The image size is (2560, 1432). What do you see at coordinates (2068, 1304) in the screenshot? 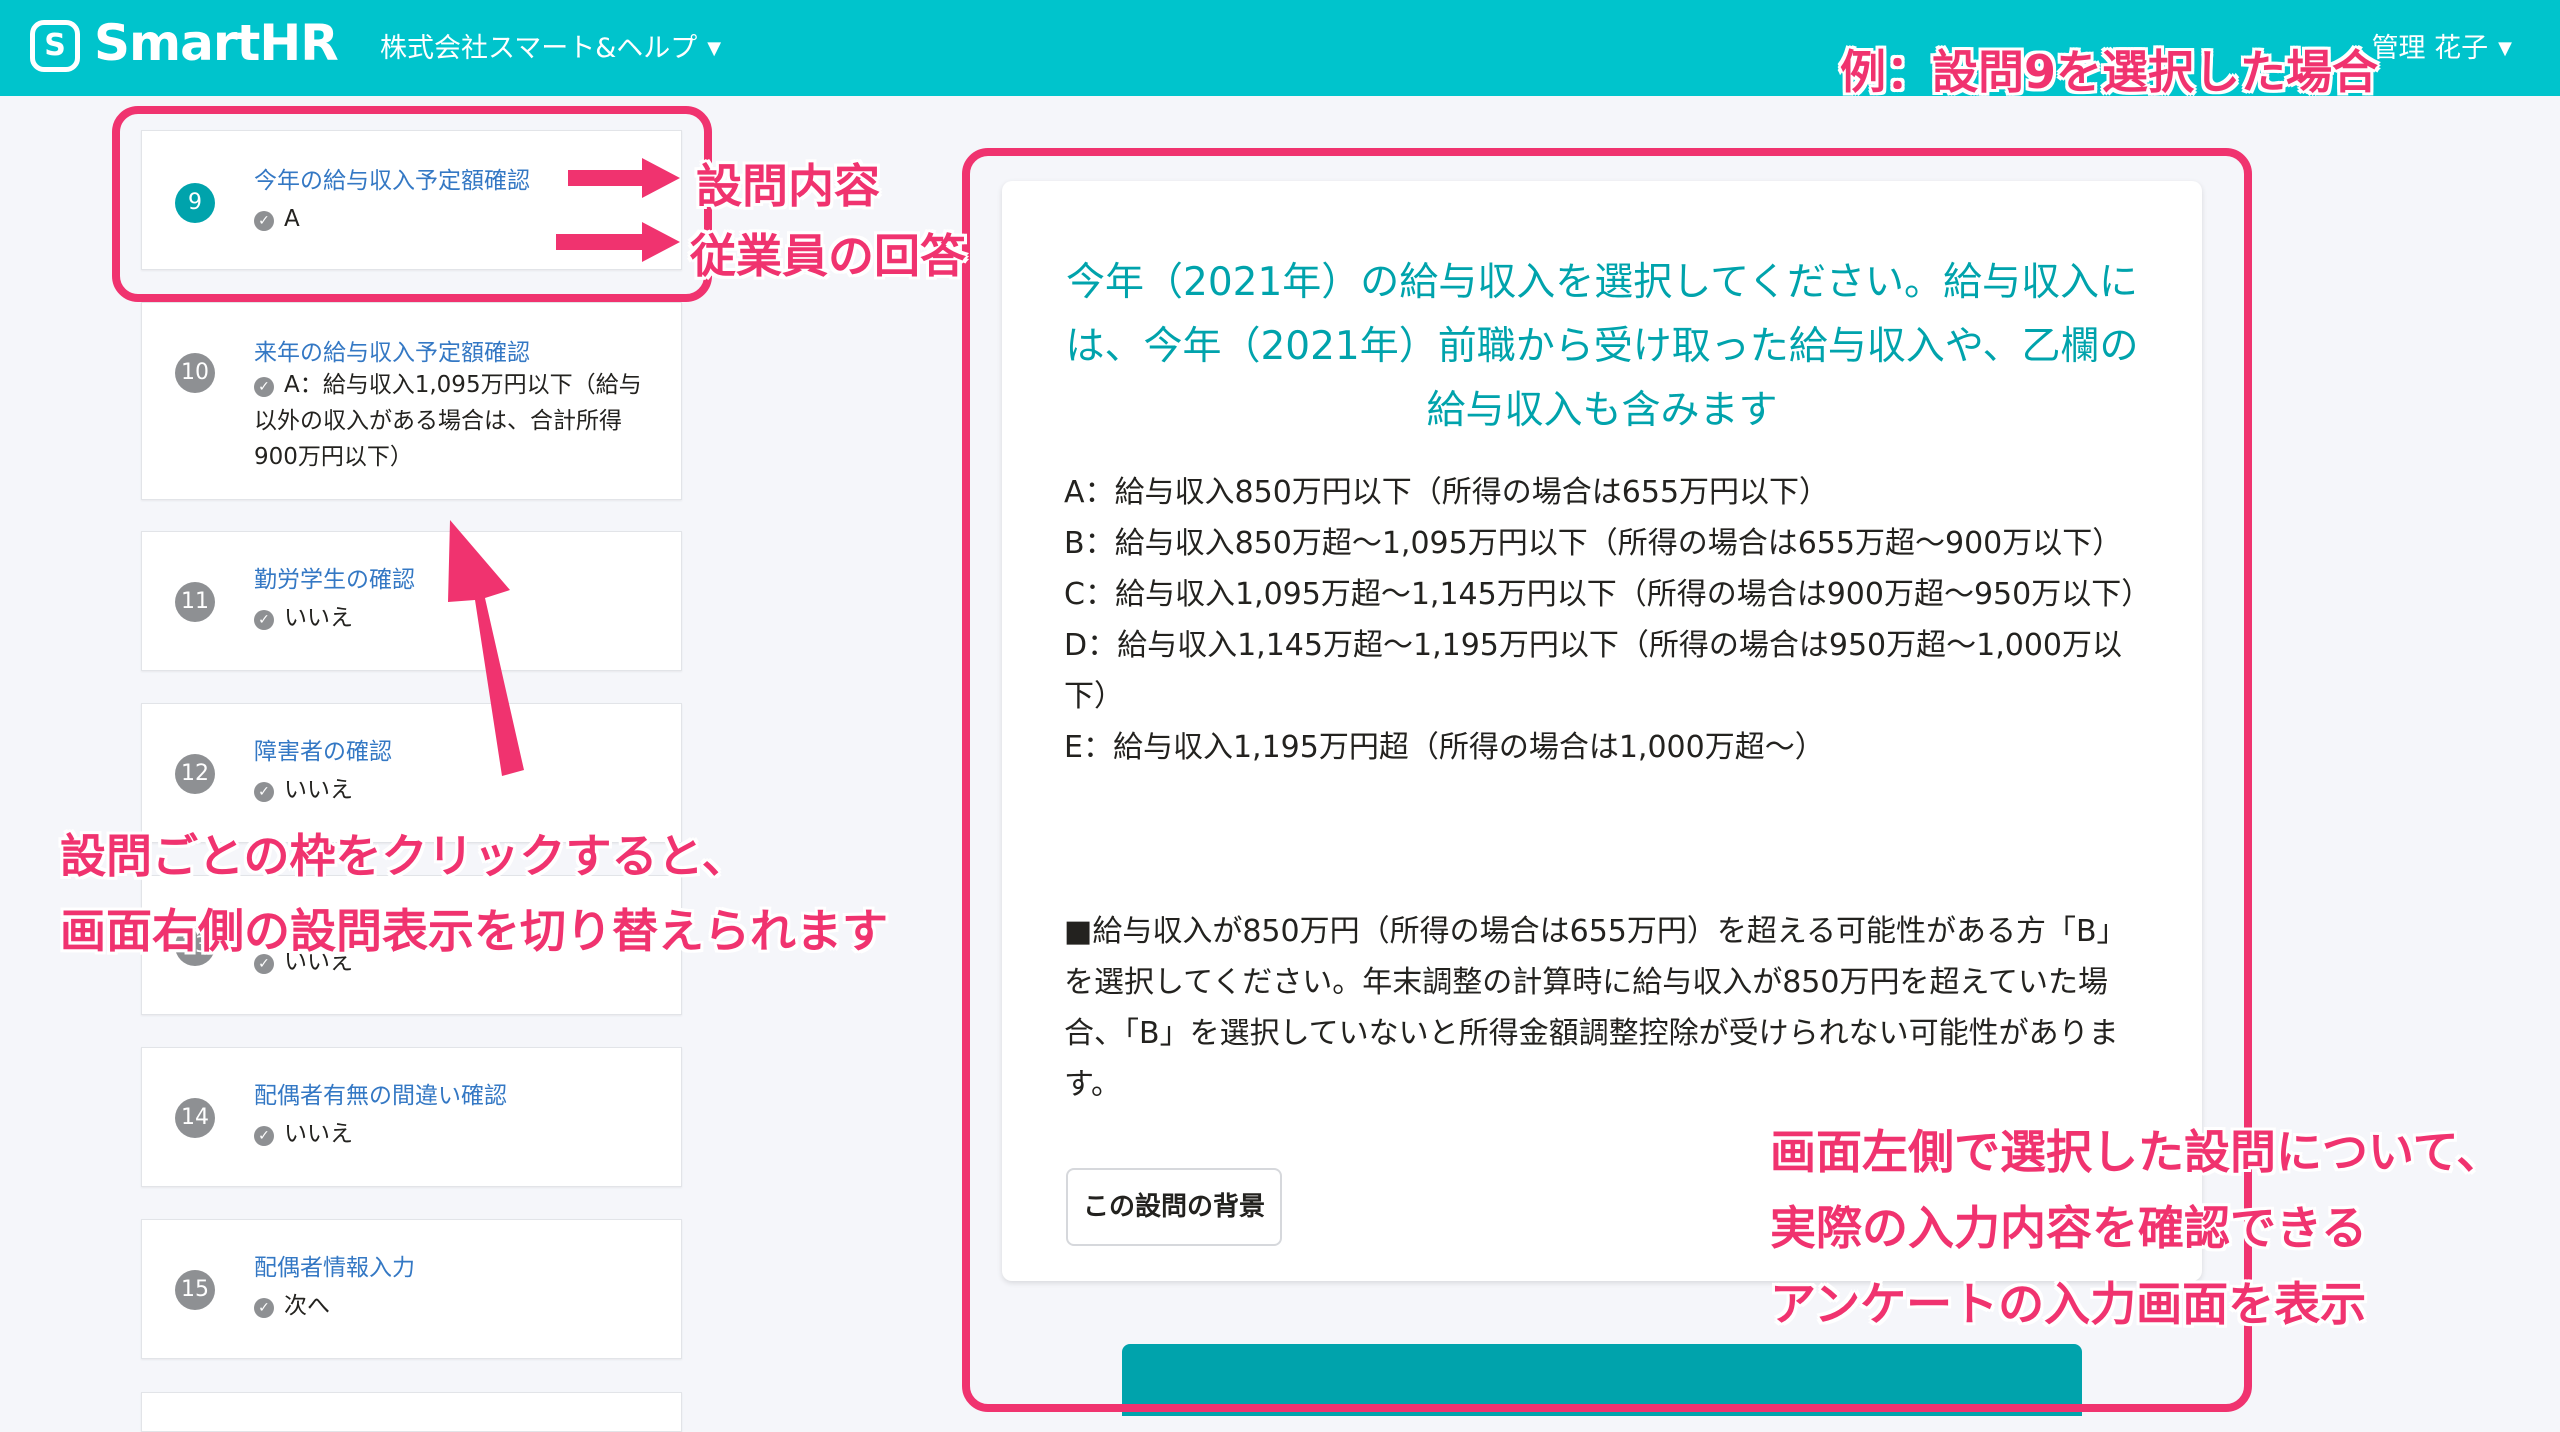
I see `annotation-right-line3: アンケートの入力画面を表示` at bounding box center [2068, 1304].